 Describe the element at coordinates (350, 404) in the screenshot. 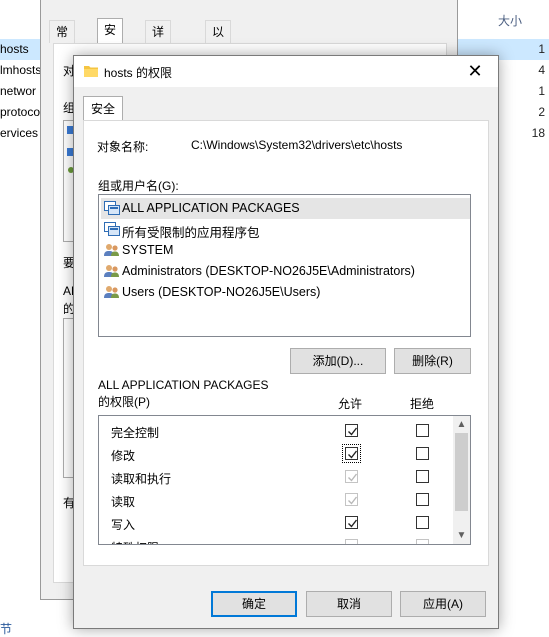

I see `allow-column-header: 允许` at that location.